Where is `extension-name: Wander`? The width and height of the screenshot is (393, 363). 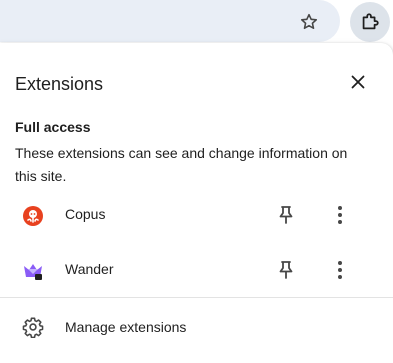 extension-name: Wander is located at coordinates (89, 269).